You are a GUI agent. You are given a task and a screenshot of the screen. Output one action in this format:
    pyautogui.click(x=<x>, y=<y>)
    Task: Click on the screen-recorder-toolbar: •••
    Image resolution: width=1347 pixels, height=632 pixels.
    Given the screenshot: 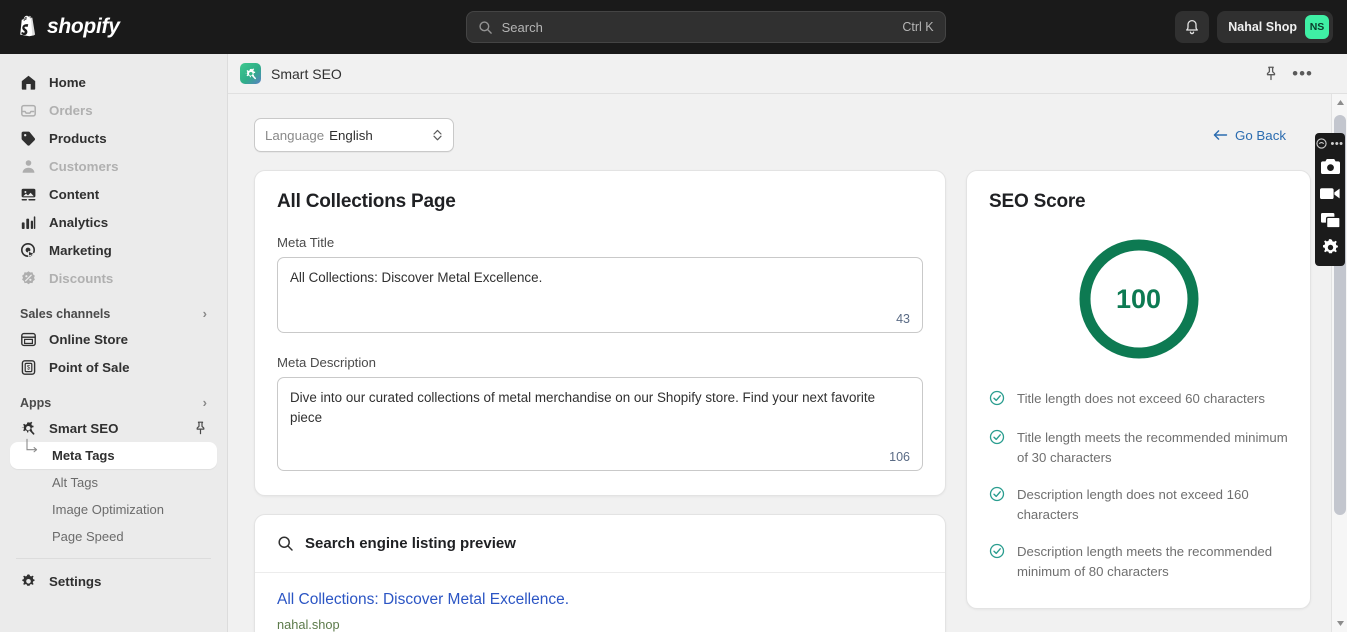 What is the action you would take?
    pyautogui.click(x=1330, y=199)
    